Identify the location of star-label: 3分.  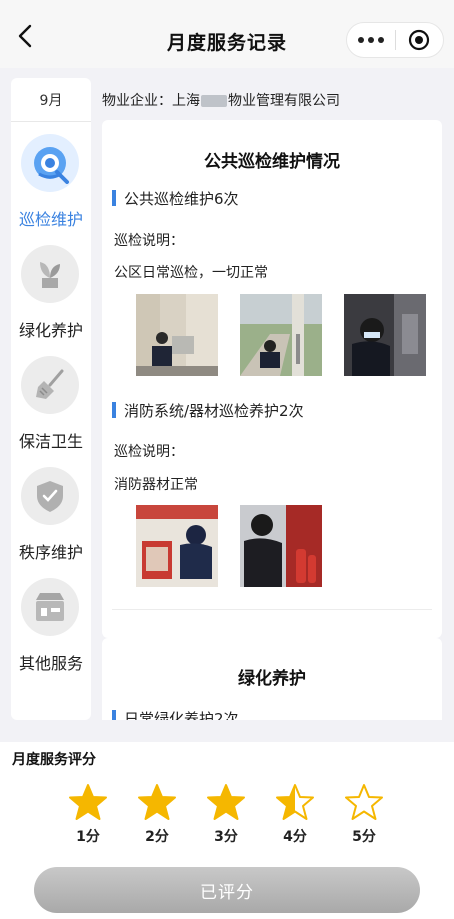
(226, 837).